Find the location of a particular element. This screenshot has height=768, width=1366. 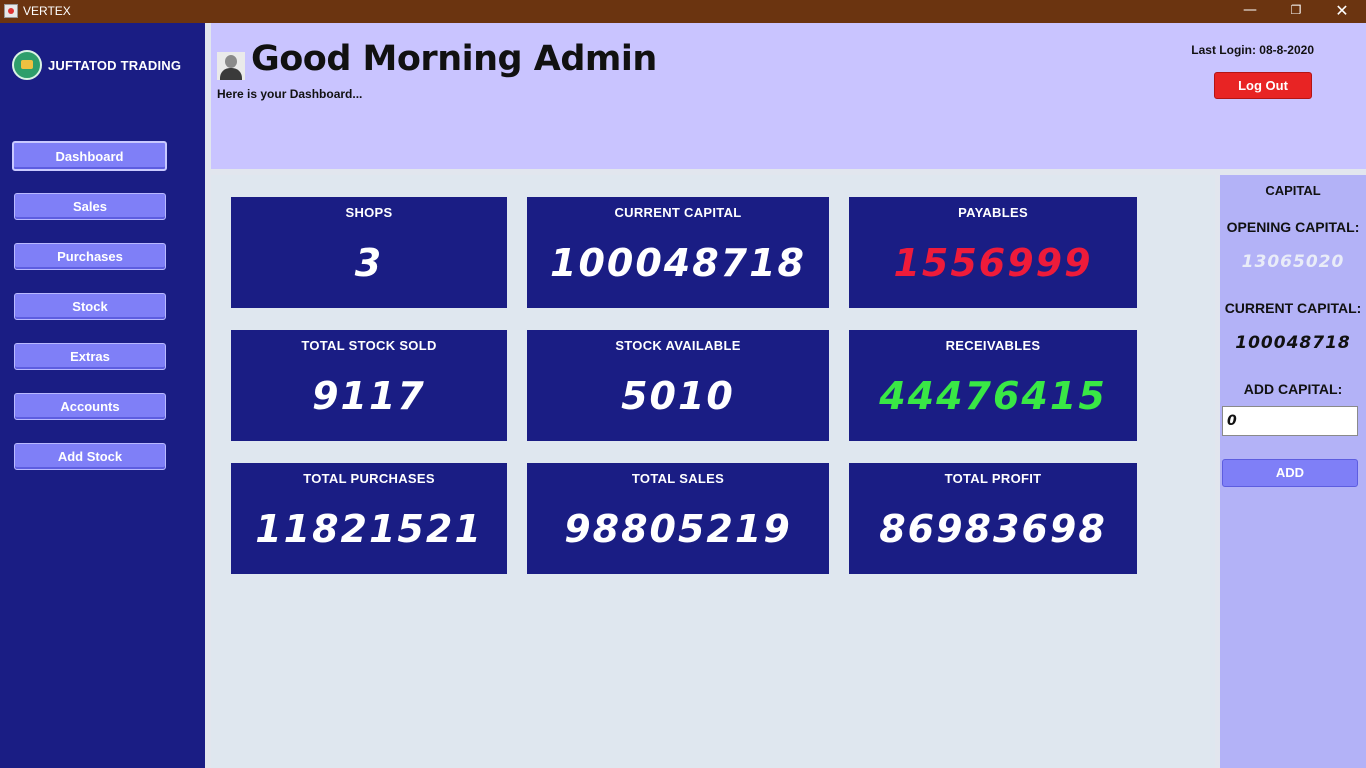

sidebar-item-accounts: Accounts is located at coordinates (90, 406).